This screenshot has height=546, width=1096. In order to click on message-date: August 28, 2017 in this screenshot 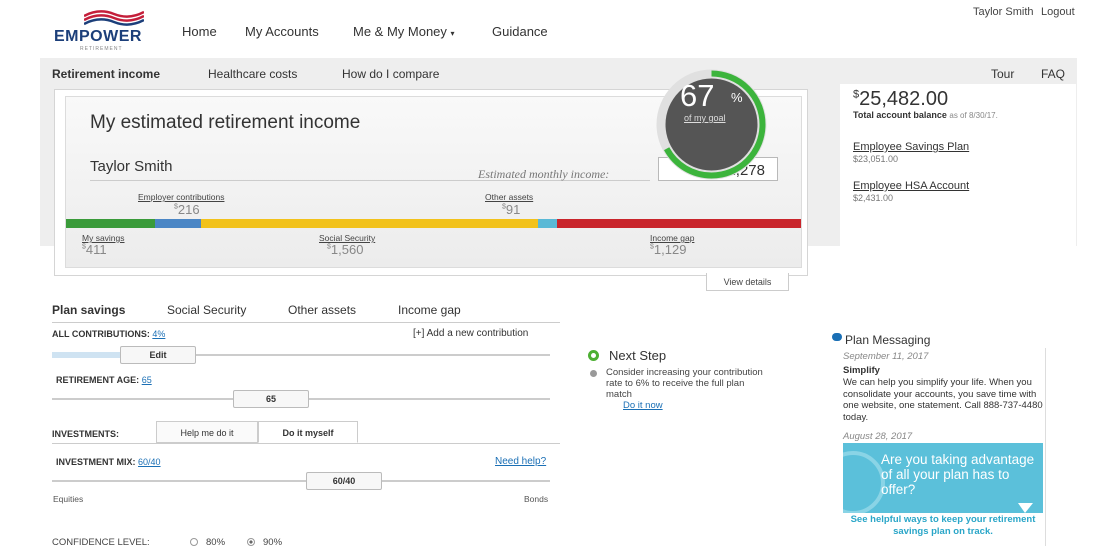, I will do `click(878, 436)`.